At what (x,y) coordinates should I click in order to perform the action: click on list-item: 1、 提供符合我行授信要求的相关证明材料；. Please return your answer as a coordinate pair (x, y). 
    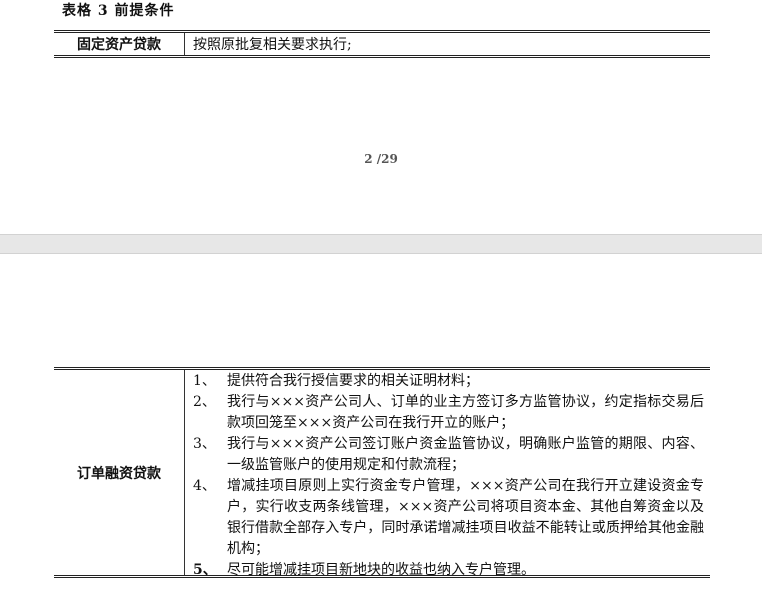
    Looking at the image, I should click on (448, 381).